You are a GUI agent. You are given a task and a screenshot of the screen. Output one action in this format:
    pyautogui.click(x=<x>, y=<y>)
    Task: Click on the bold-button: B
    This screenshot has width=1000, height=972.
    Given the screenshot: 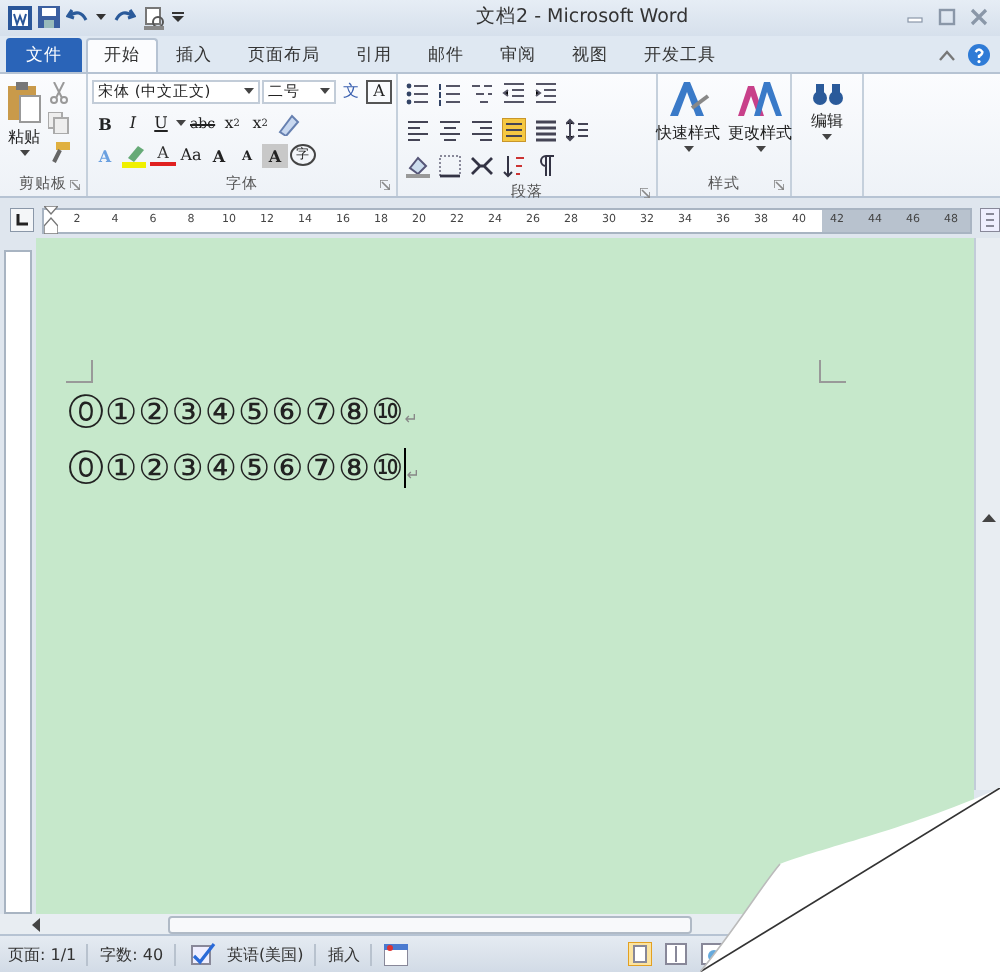 What is the action you would take?
    pyautogui.click(x=105, y=123)
    